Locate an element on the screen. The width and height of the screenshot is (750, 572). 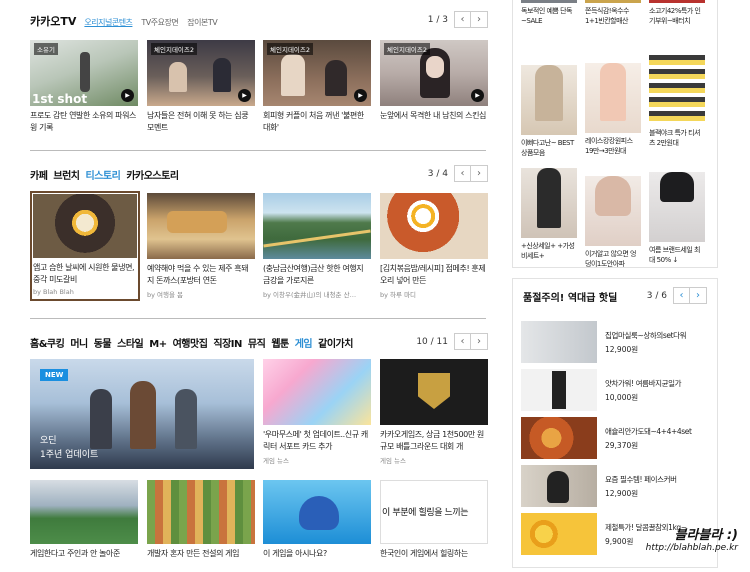
video-title: 남자들은 전혀 이해 못 하는 심쿵 모멘트 is located at coordinates (201, 122).